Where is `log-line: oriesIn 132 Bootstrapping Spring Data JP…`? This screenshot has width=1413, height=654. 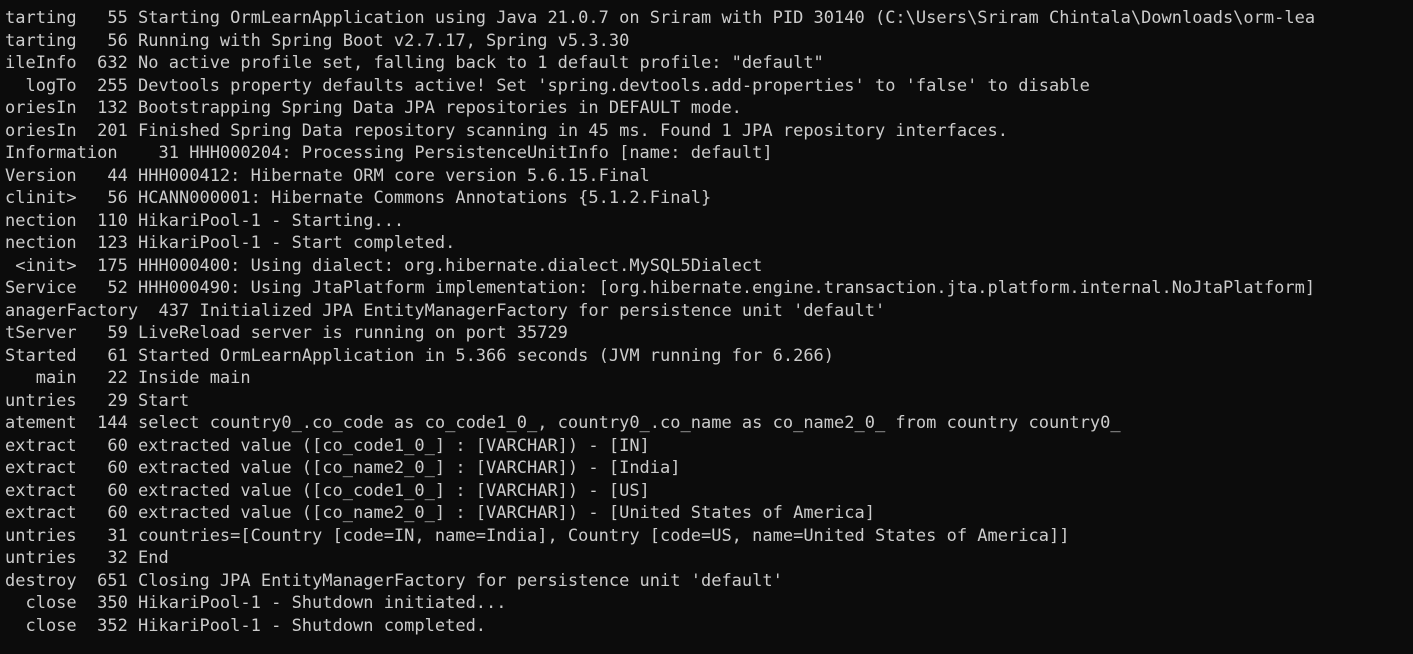 log-line: oriesIn 132 Bootstrapping Spring Data JP… is located at coordinates (373, 108).